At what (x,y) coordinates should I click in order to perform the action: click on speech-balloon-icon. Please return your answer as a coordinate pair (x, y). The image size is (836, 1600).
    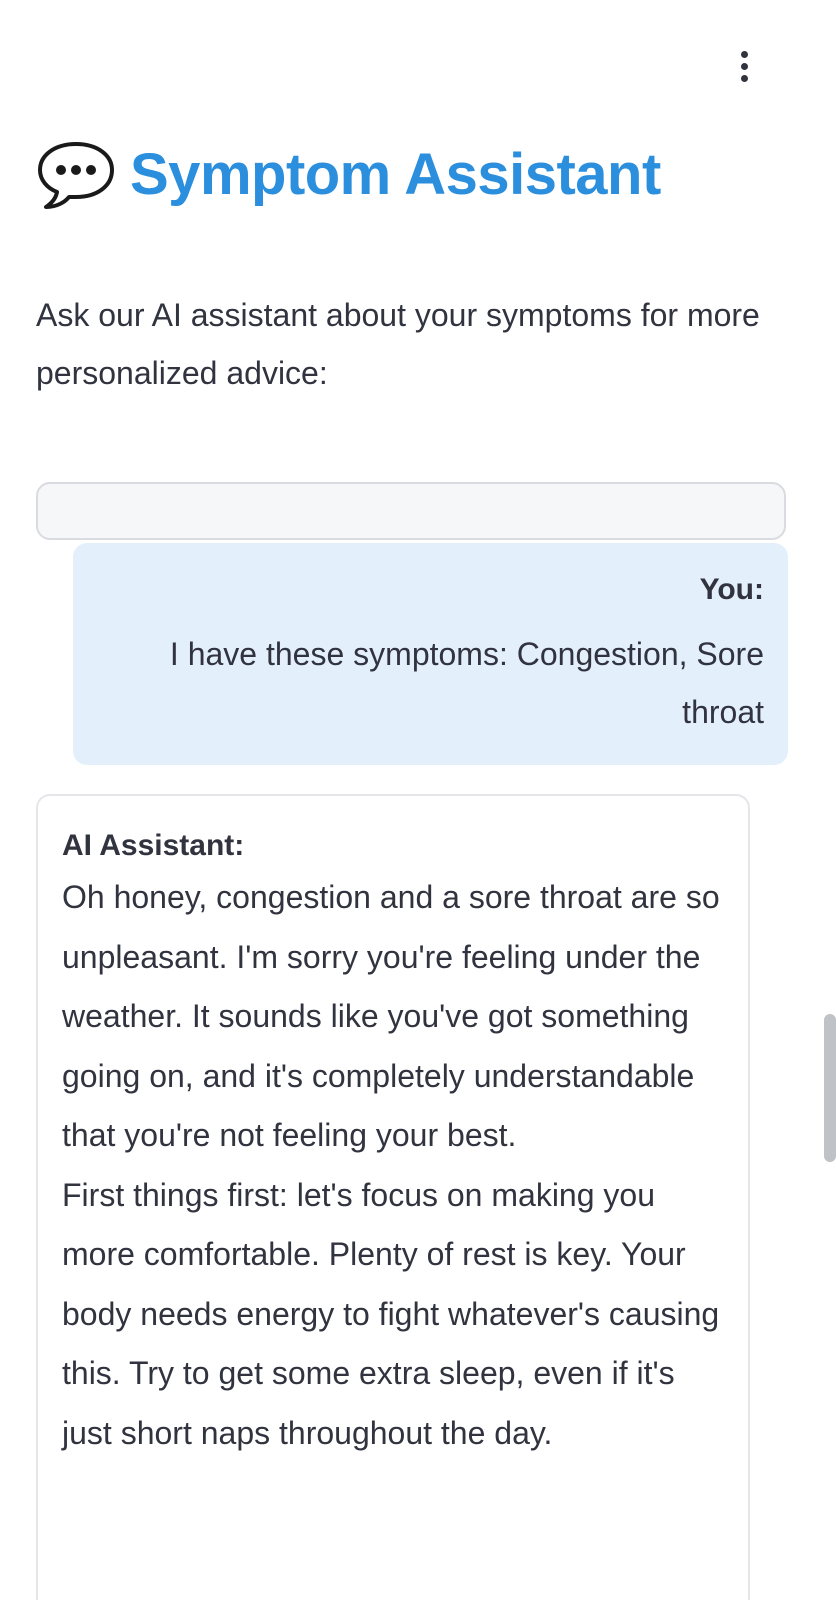
    Looking at the image, I should click on (76, 175).